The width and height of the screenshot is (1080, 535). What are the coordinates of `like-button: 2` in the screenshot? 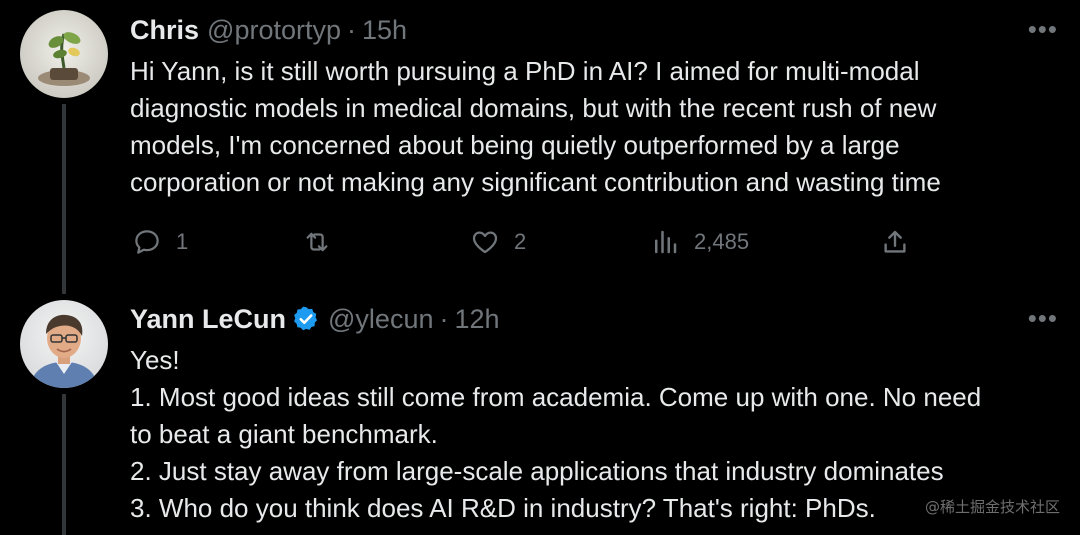 It's located at (498, 242).